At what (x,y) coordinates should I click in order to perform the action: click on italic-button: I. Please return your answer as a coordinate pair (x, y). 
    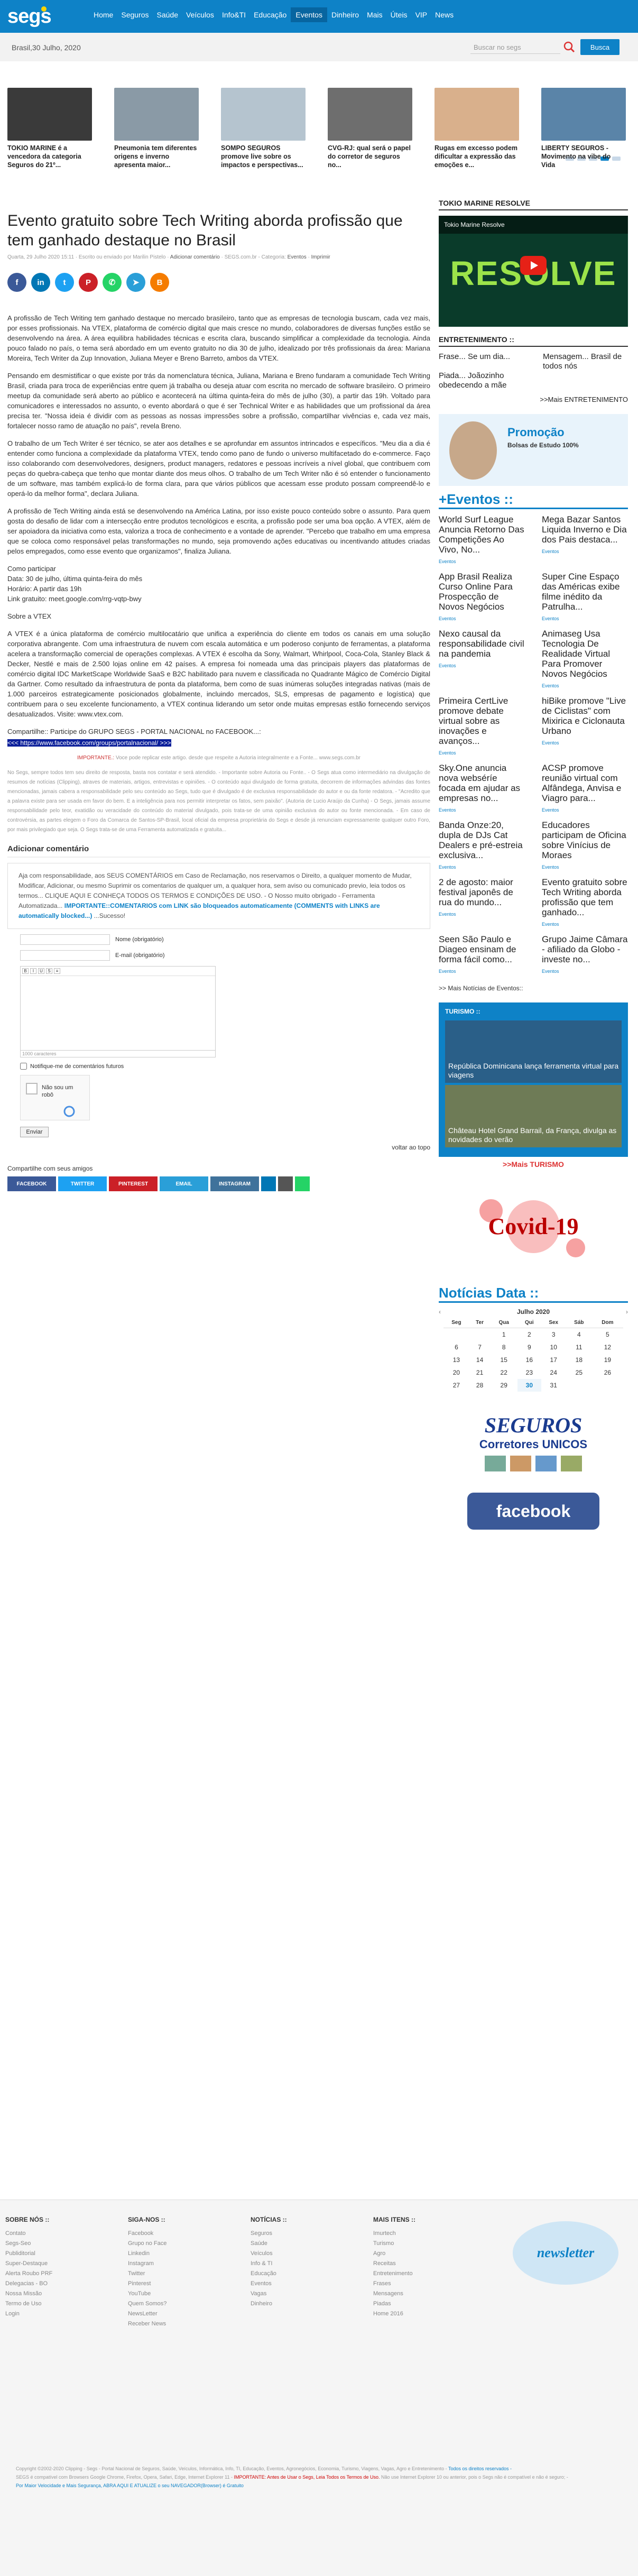
    Looking at the image, I should click on (33, 971).